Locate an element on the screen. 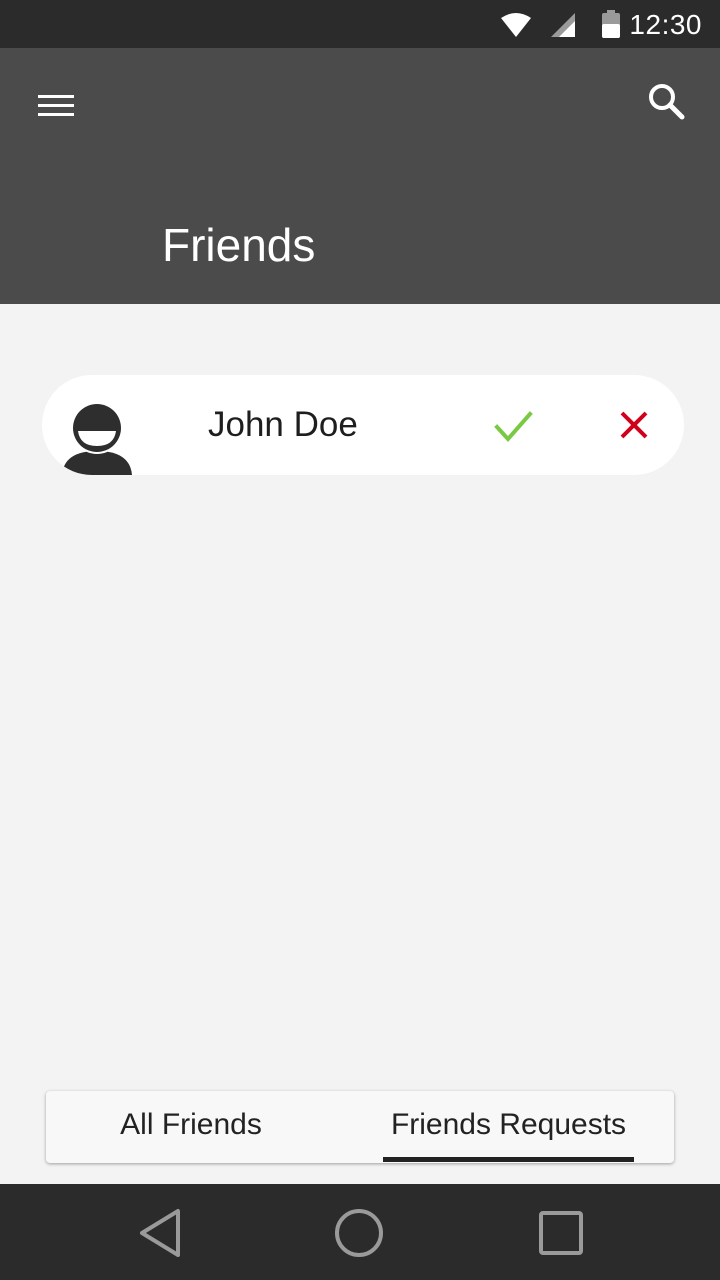  tab-friends-requests: Friends Requests is located at coordinates (508, 1127).